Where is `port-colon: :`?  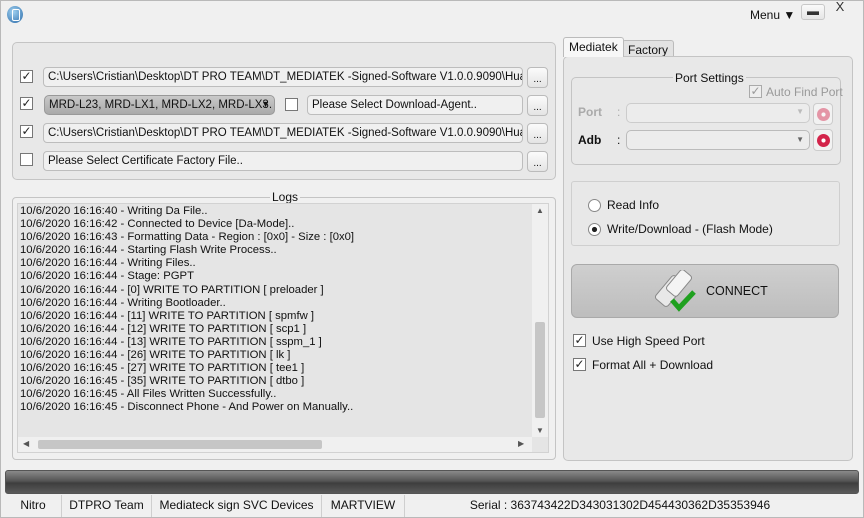
port-colon: : is located at coordinates (619, 112).